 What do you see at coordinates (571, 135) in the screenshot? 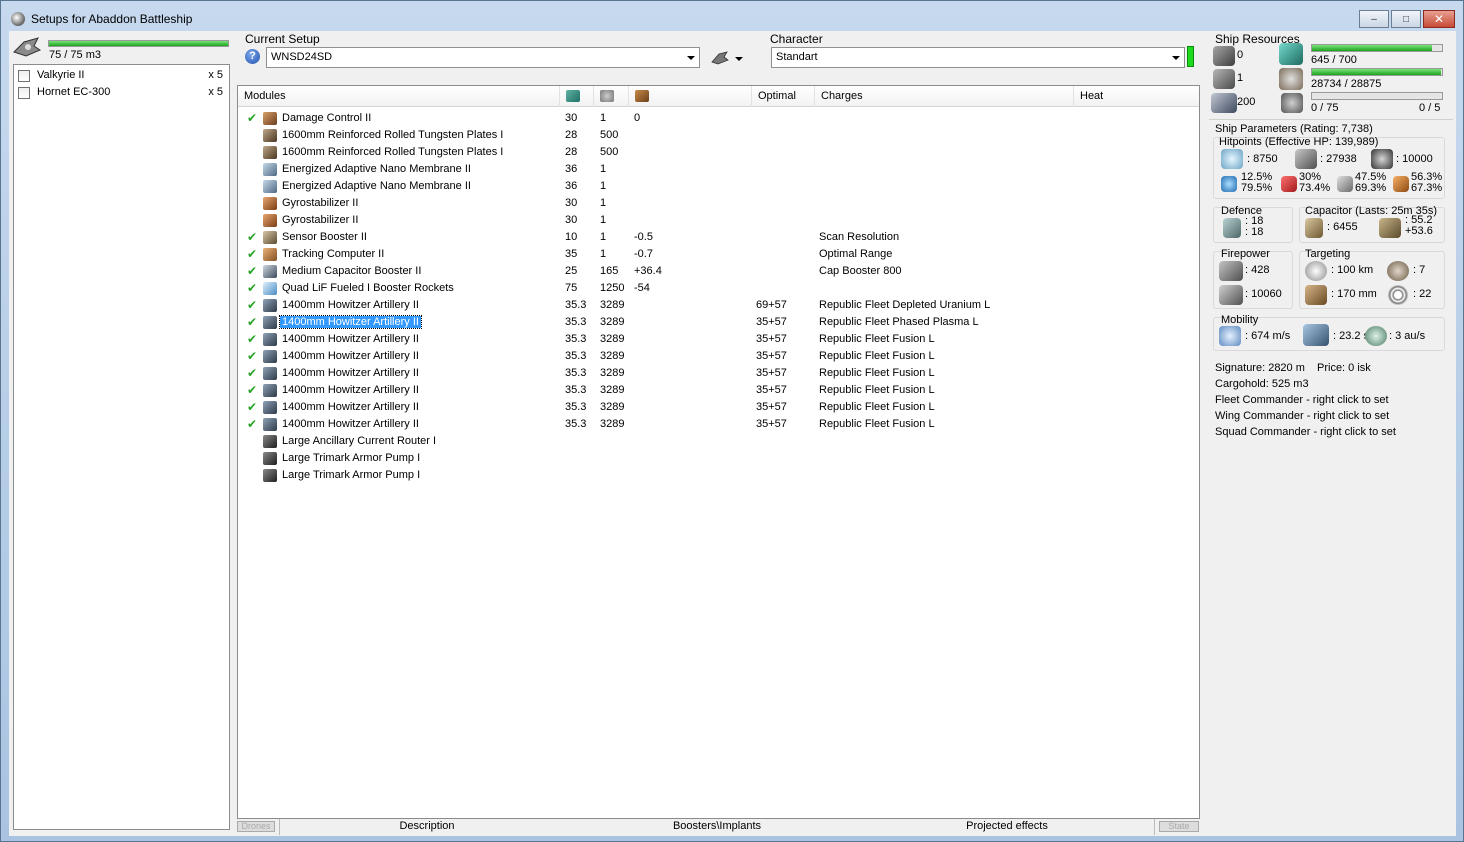
I see `module-cpu: 28` at bounding box center [571, 135].